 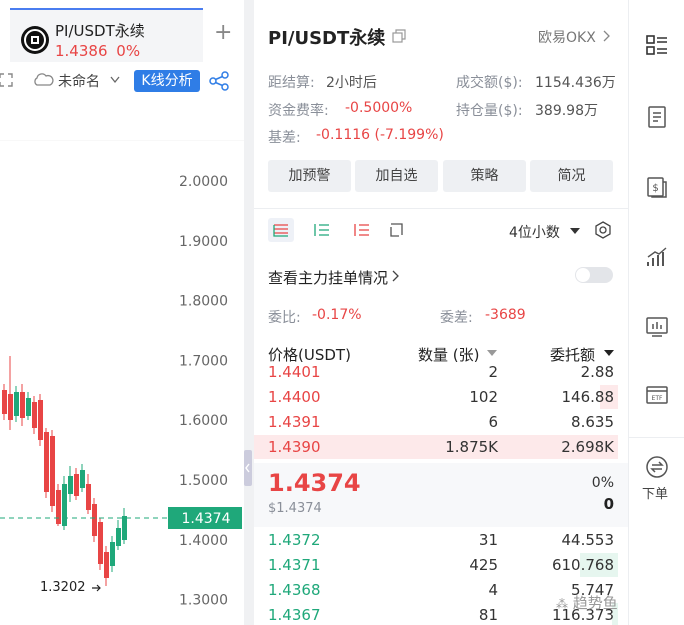 I want to click on view-both-icon, so click(x=281, y=230).